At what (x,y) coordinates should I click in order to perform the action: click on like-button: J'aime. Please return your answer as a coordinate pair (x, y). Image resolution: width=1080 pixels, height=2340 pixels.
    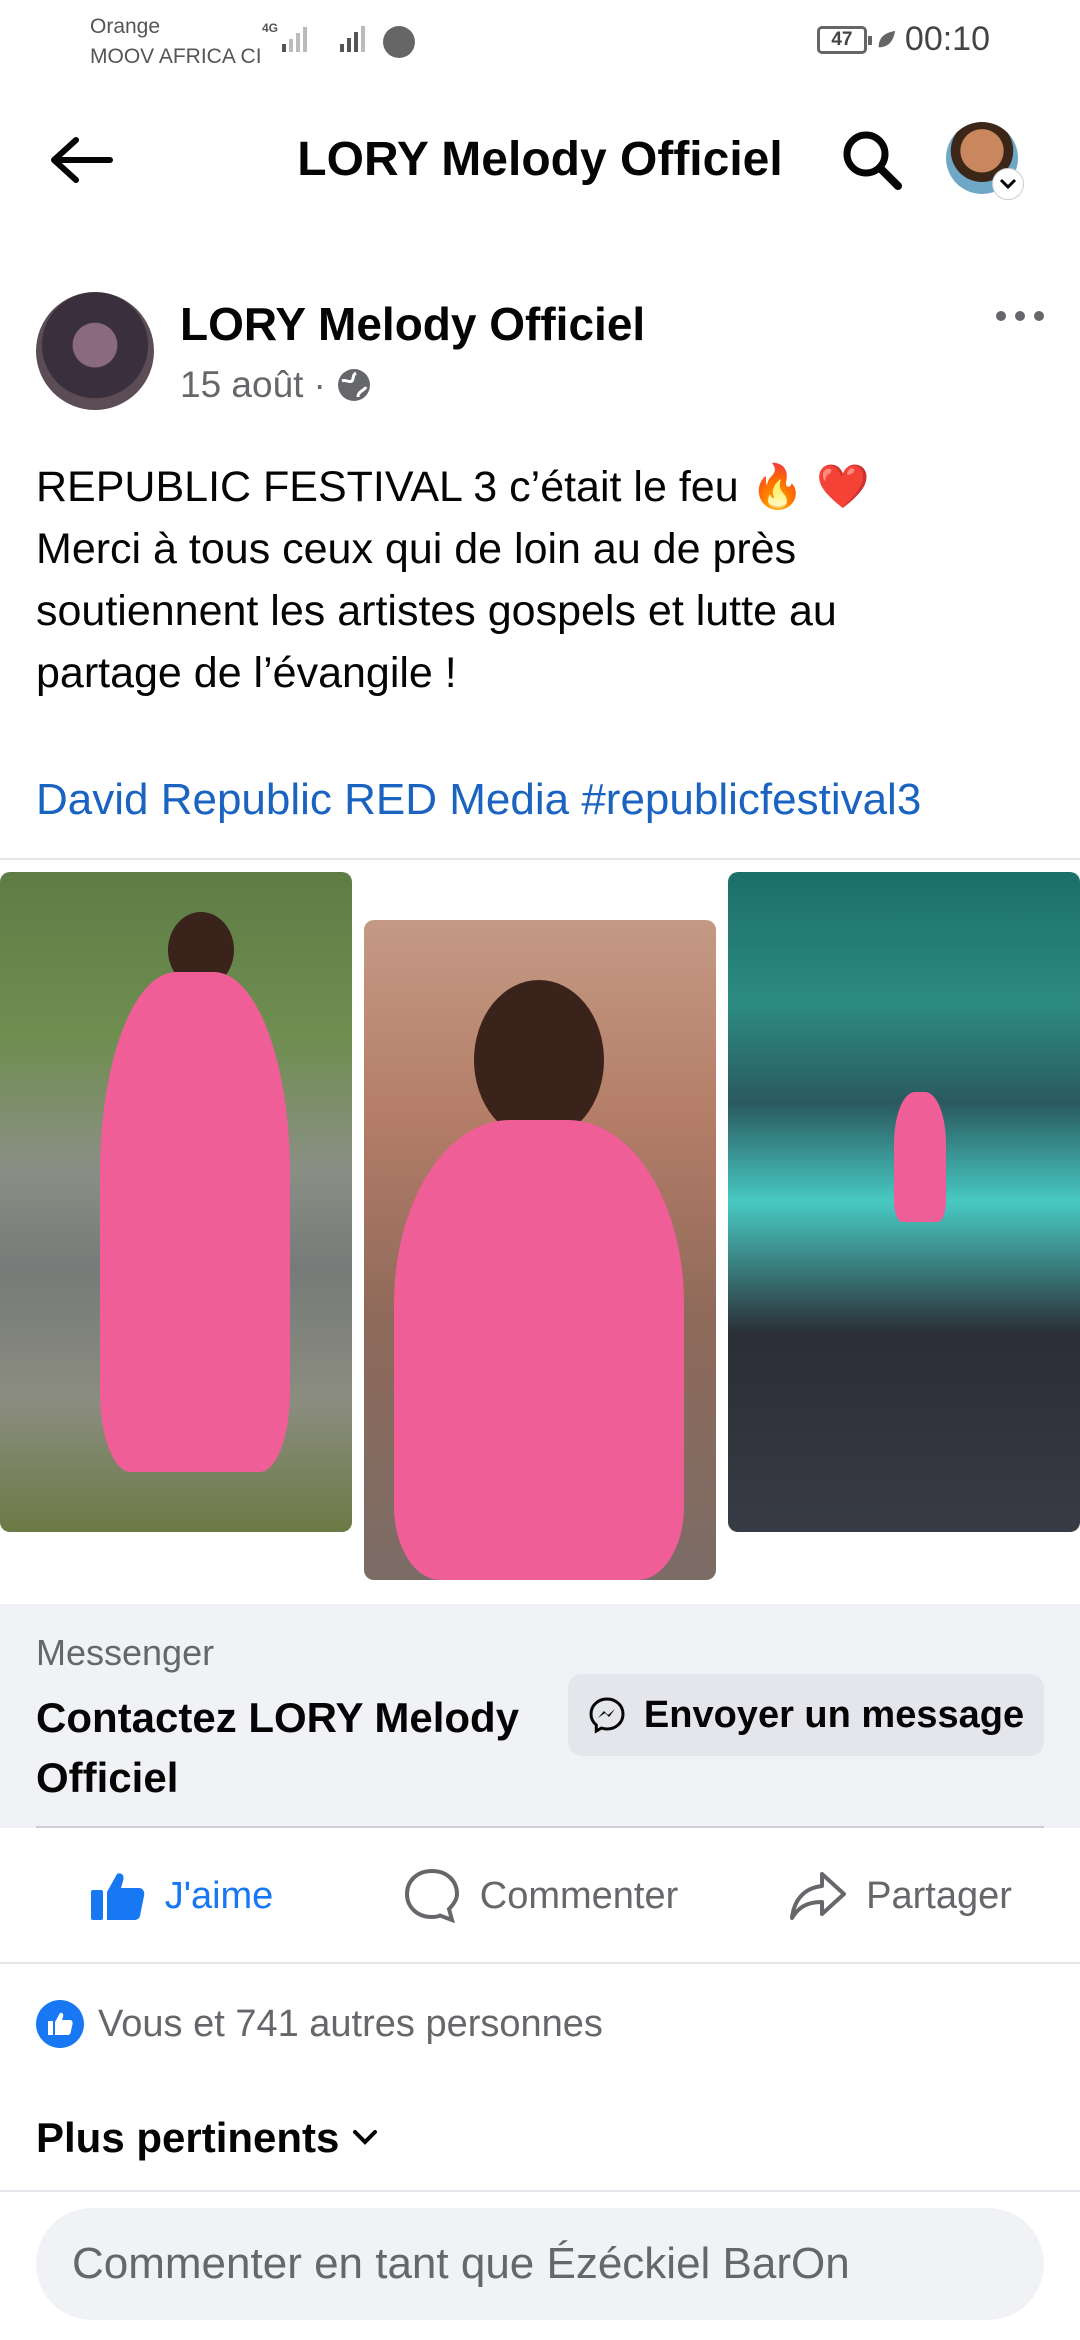
    Looking at the image, I should click on (180, 1896).